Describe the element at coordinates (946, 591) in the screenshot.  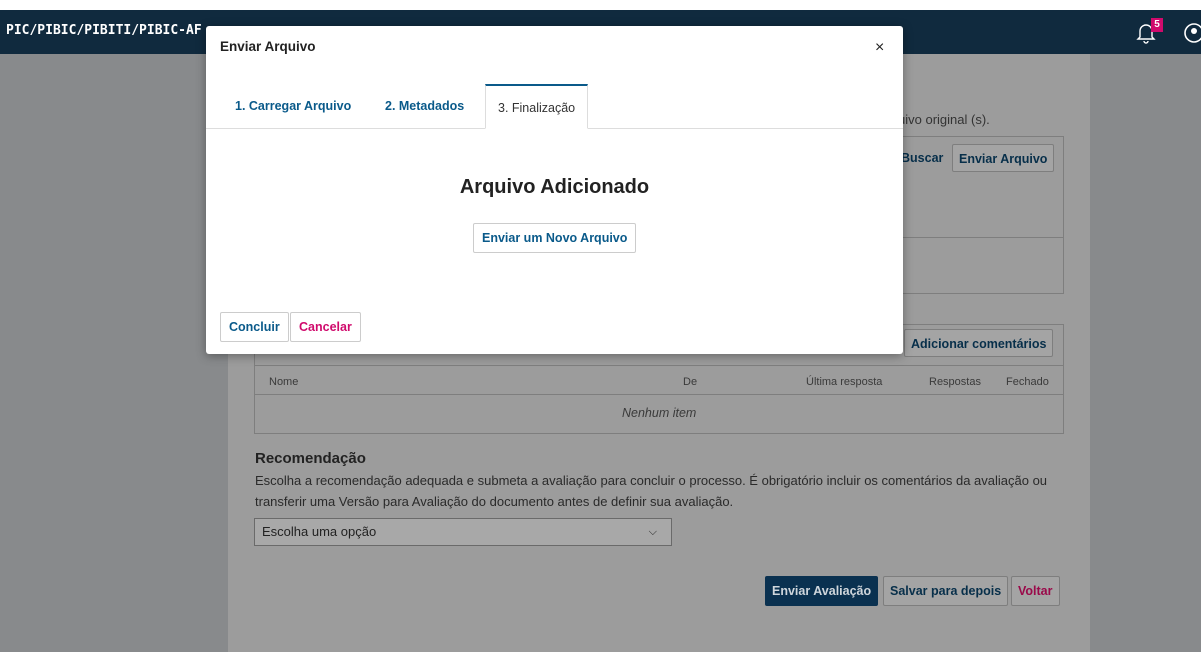
I see `save-later-button: Salvar para depois` at that location.